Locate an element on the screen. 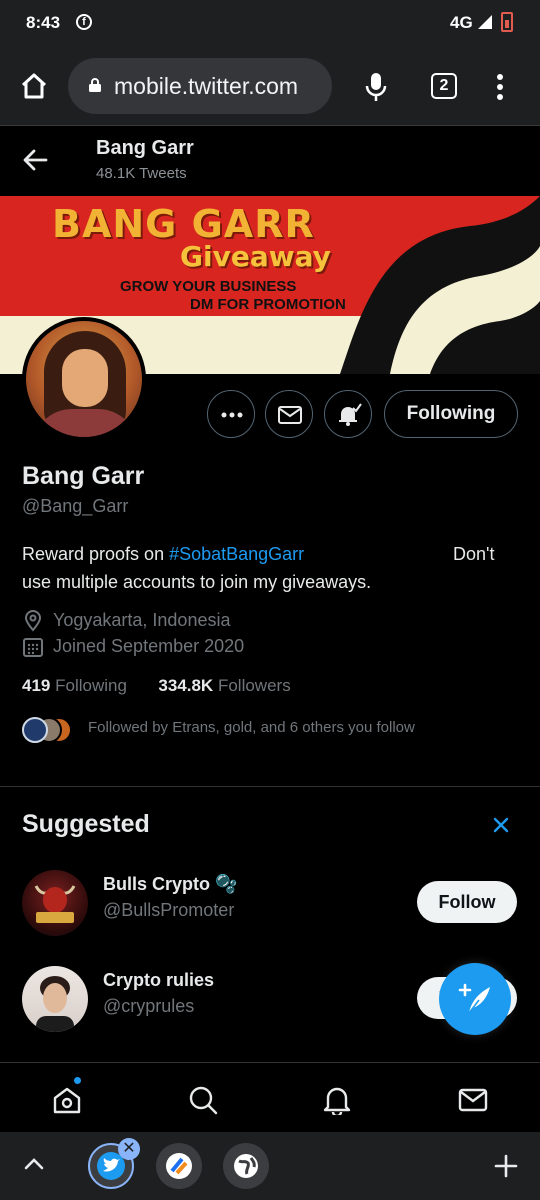  close-tab-icon: ✕ is located at coordinates (129, 1149).